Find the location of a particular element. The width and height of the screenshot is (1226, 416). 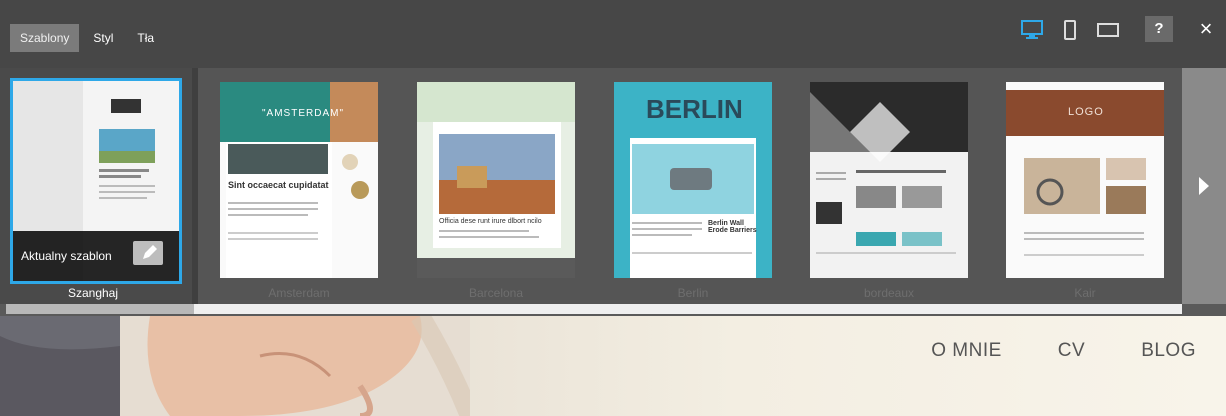

template-label-bordeaux: bordeaux is located at coordinates (889, 293).